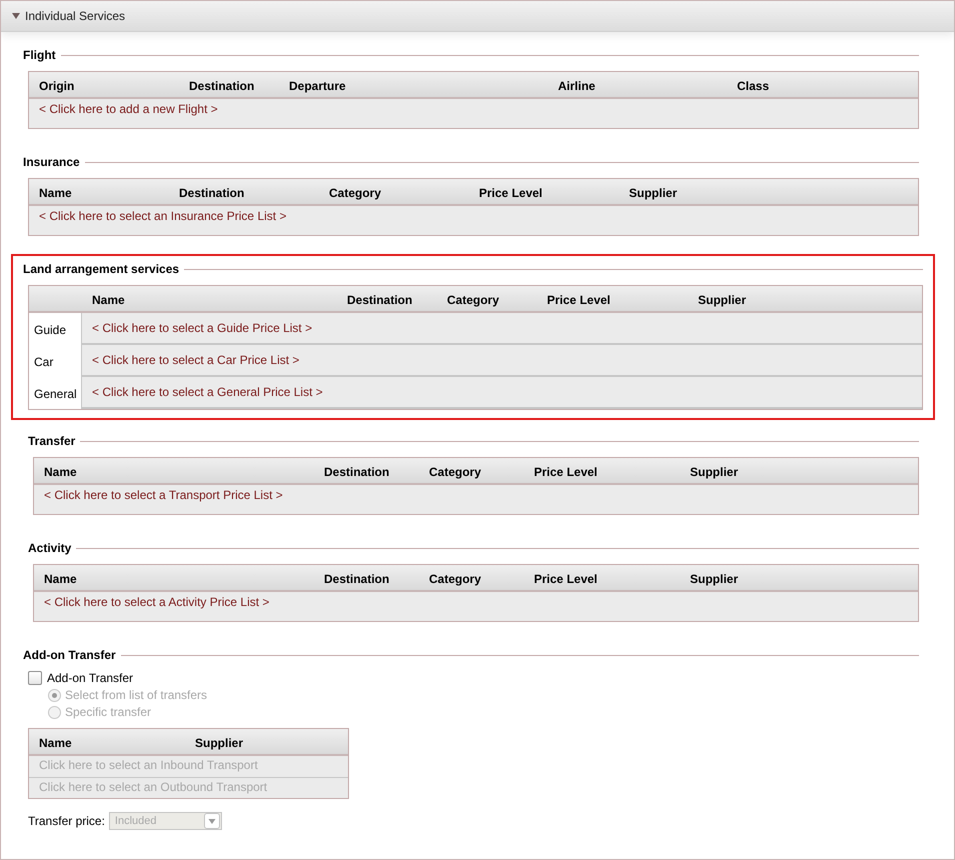 This screenshot has width=955, height=860. What do you see at coordinates (753, 86) in the screenshot?
I see `column-header: Class` at bounding box center [753, 86].